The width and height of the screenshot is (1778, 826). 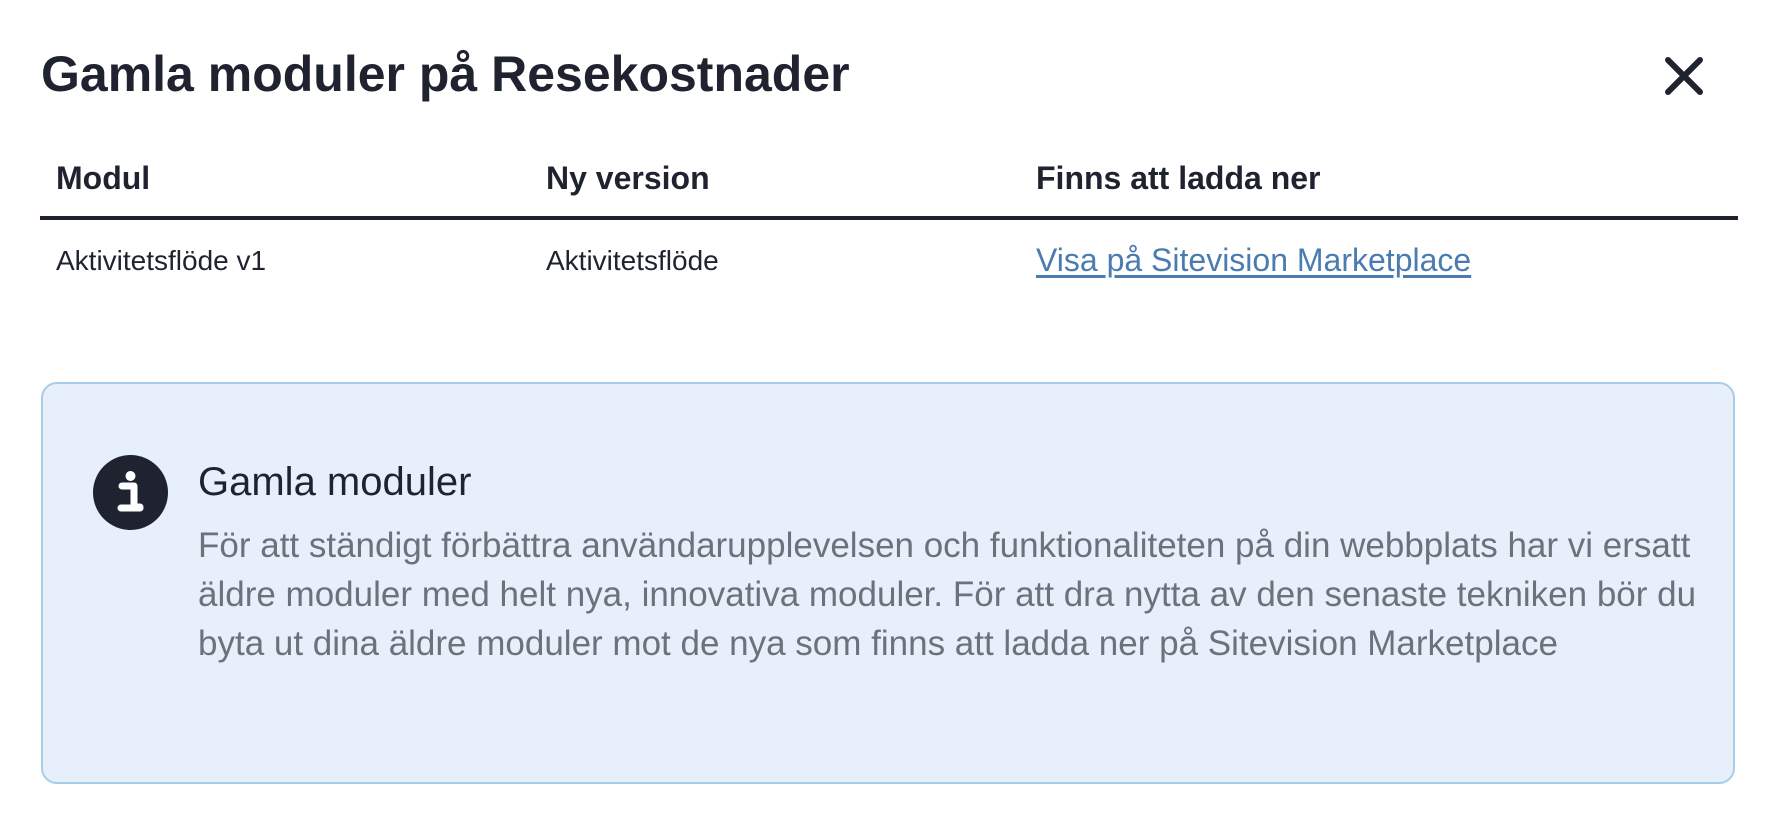 I want to click on close-button, so click(x=1684, y=76).